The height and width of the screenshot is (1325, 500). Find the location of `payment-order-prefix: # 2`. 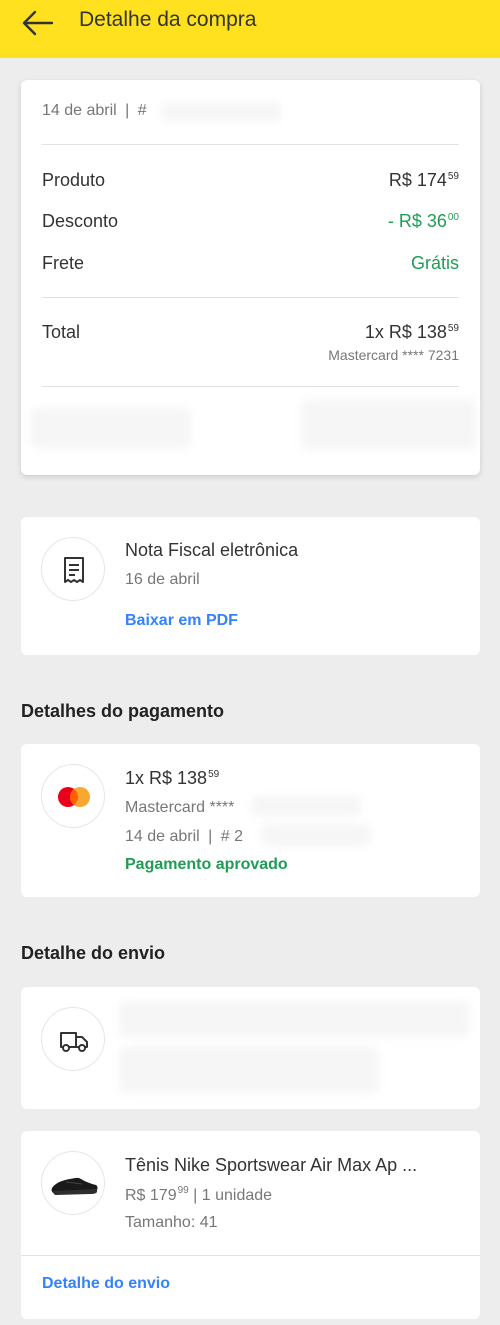

payment-order-prefix: # 2 is located at coordinates (232, 836).